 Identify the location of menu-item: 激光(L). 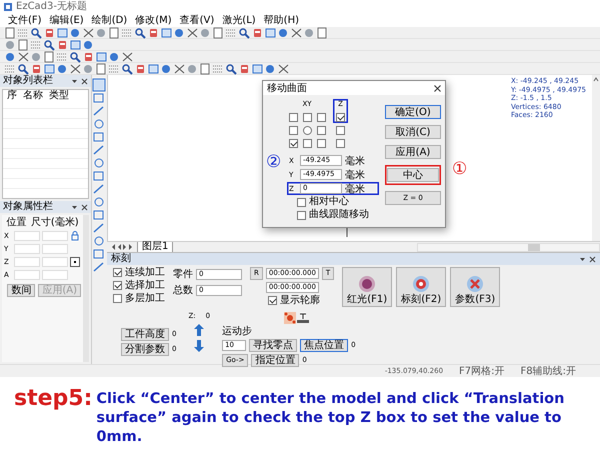
(239, 20).